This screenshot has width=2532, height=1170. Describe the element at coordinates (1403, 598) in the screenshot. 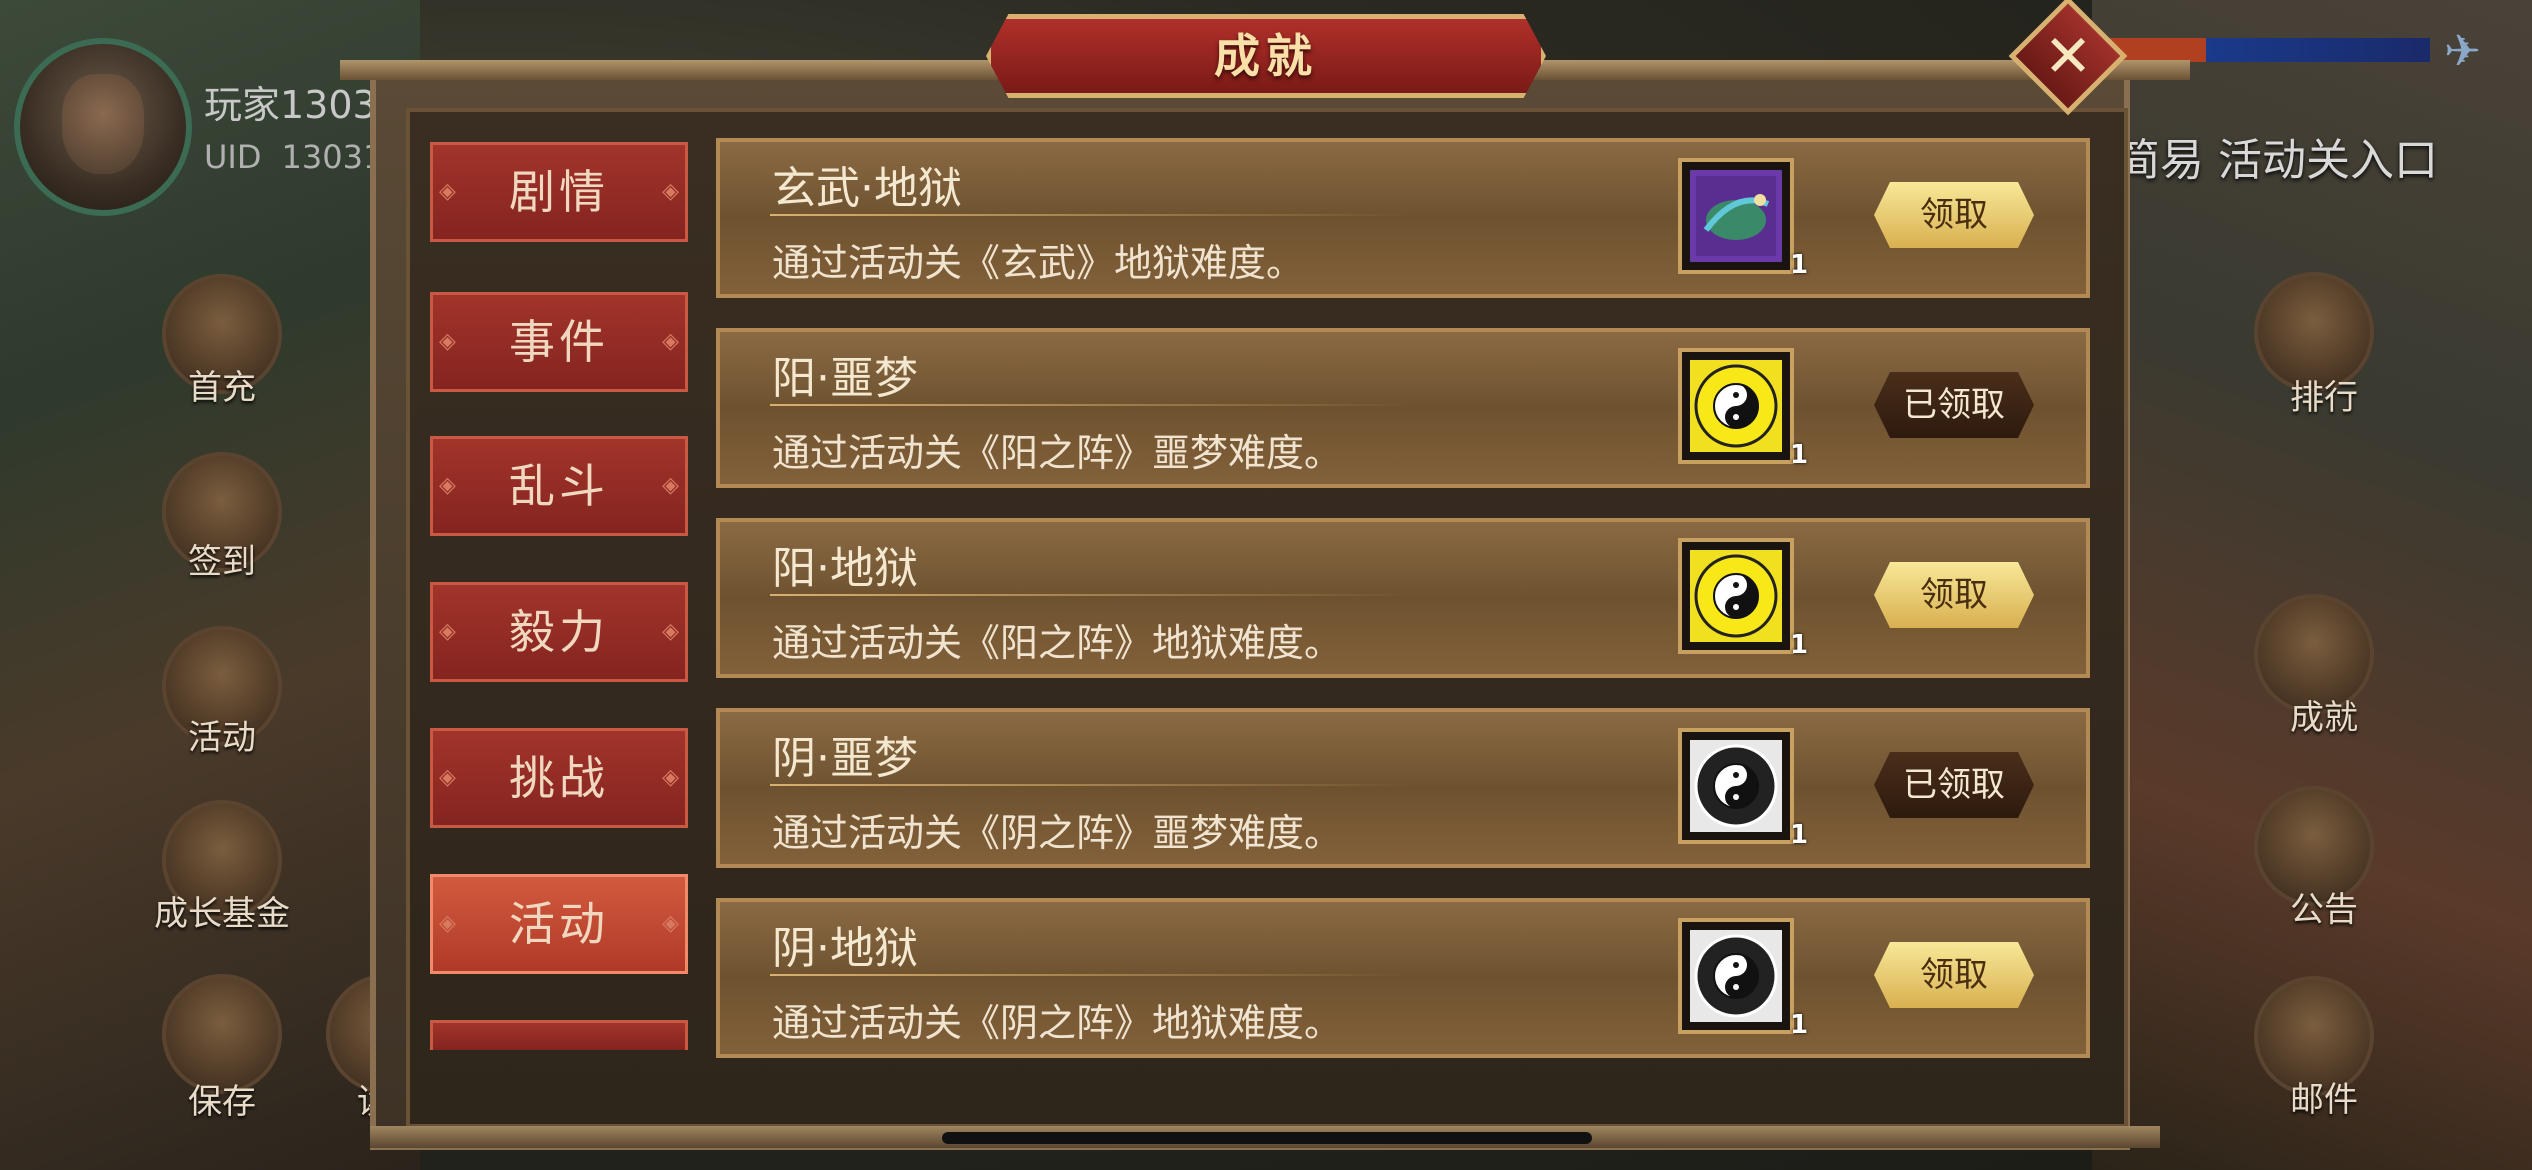

I see `achievement-row: 阳·地狱 通过活动关《阳之阵》地狱难度。 1 领取` at that location.